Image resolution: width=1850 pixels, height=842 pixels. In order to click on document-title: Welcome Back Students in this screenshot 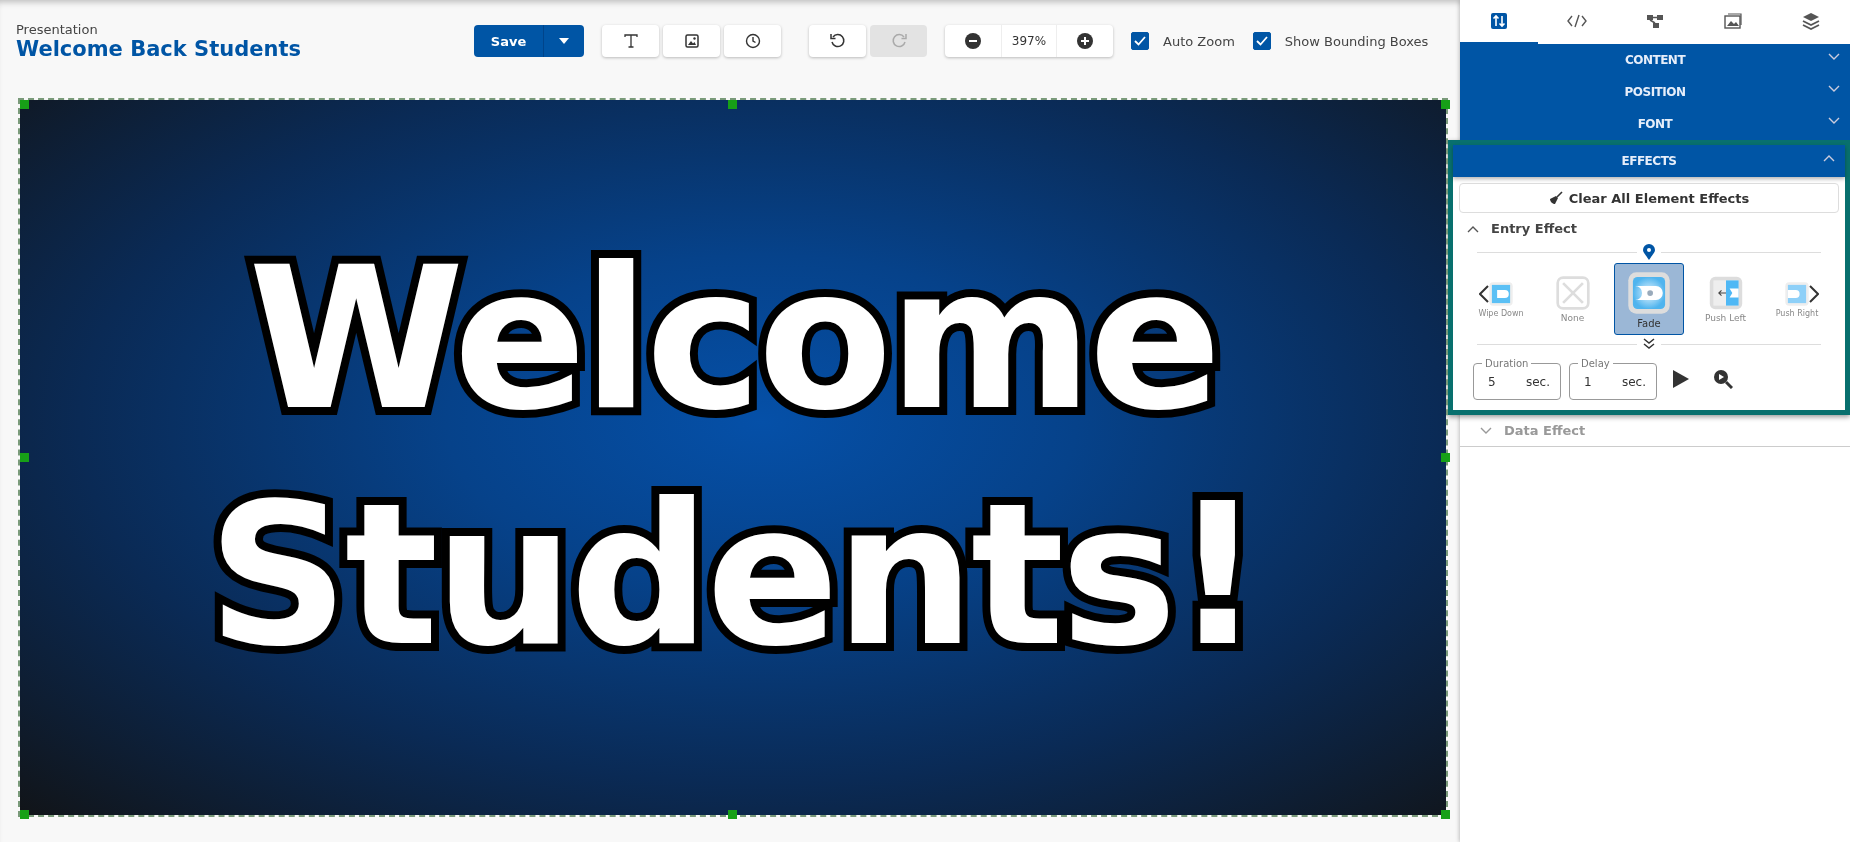, I will do `click(159, 48)`.